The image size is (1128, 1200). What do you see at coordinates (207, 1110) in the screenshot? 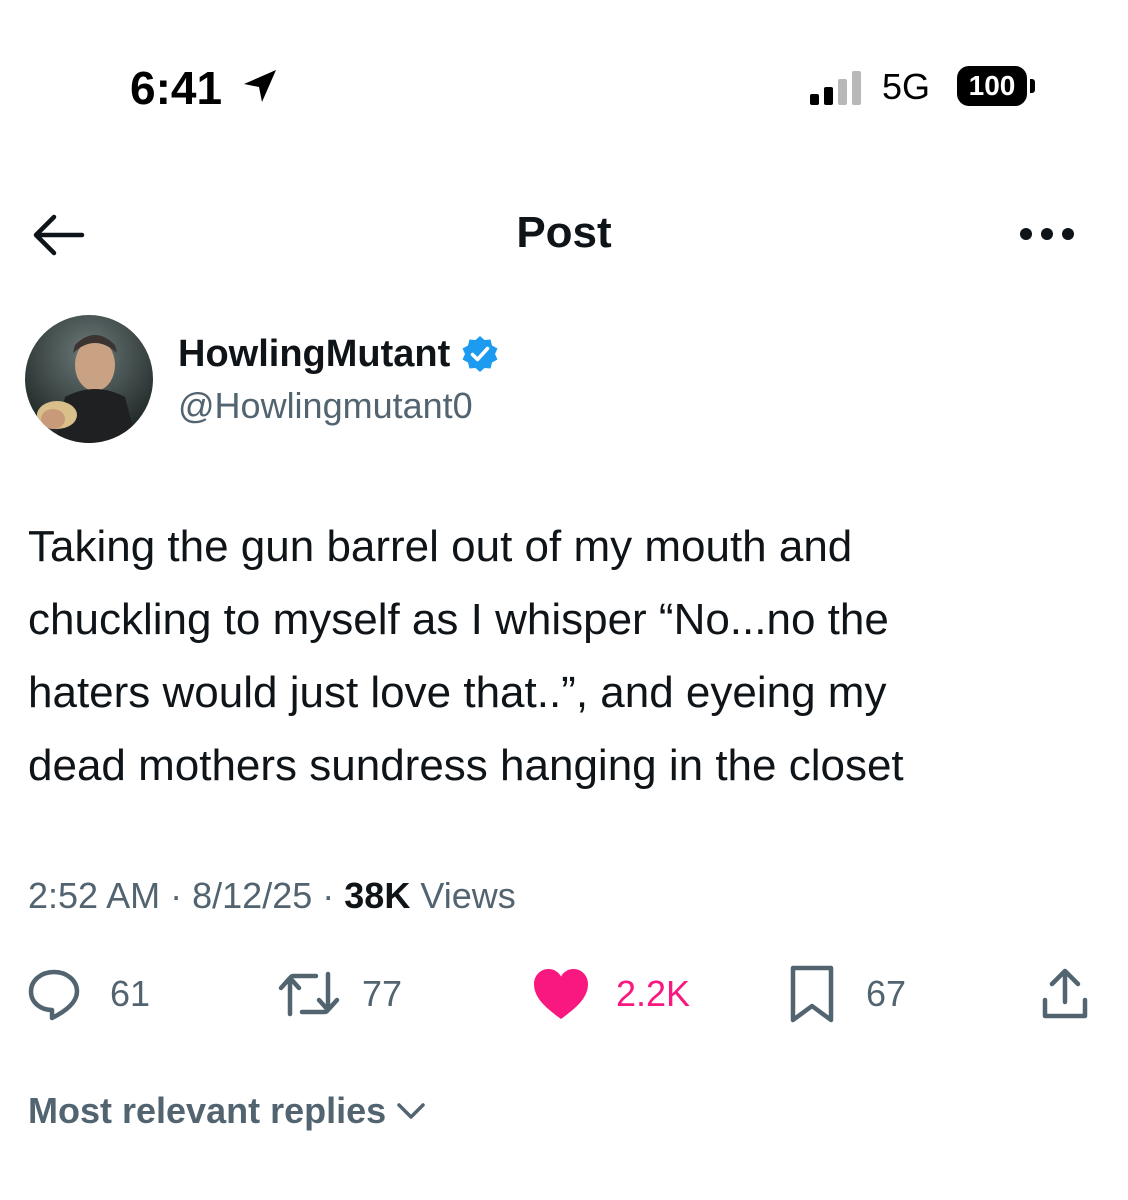
I see `replies-sort-label: Most relevant replies` at bounding box center [207, 1110].